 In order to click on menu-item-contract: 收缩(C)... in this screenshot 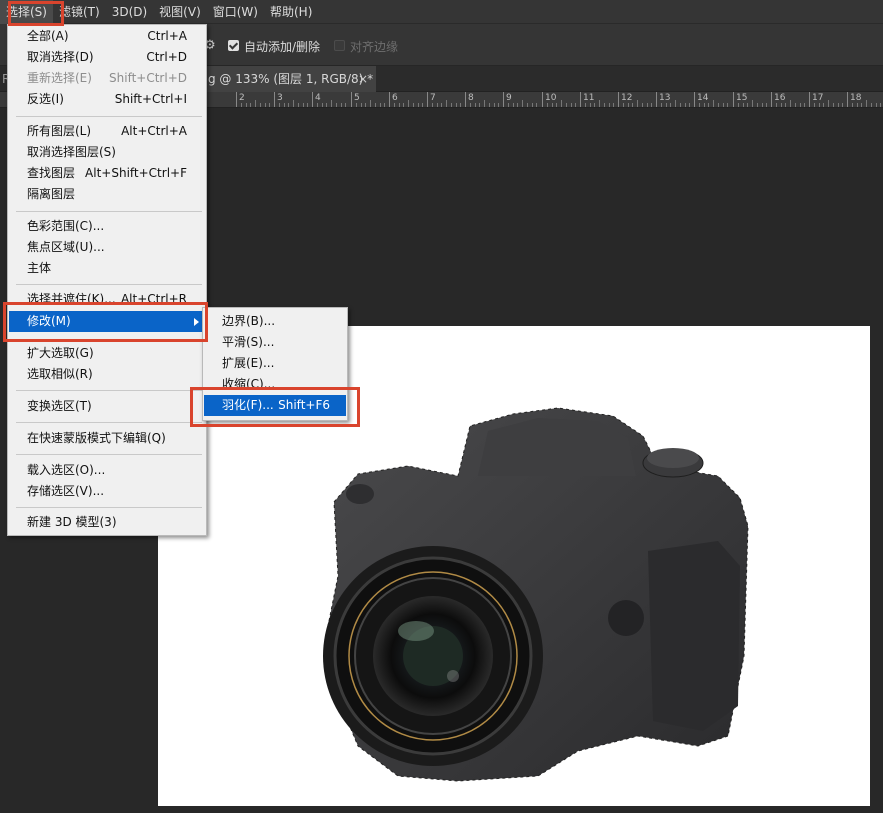, I will do `click(275, 384)`.